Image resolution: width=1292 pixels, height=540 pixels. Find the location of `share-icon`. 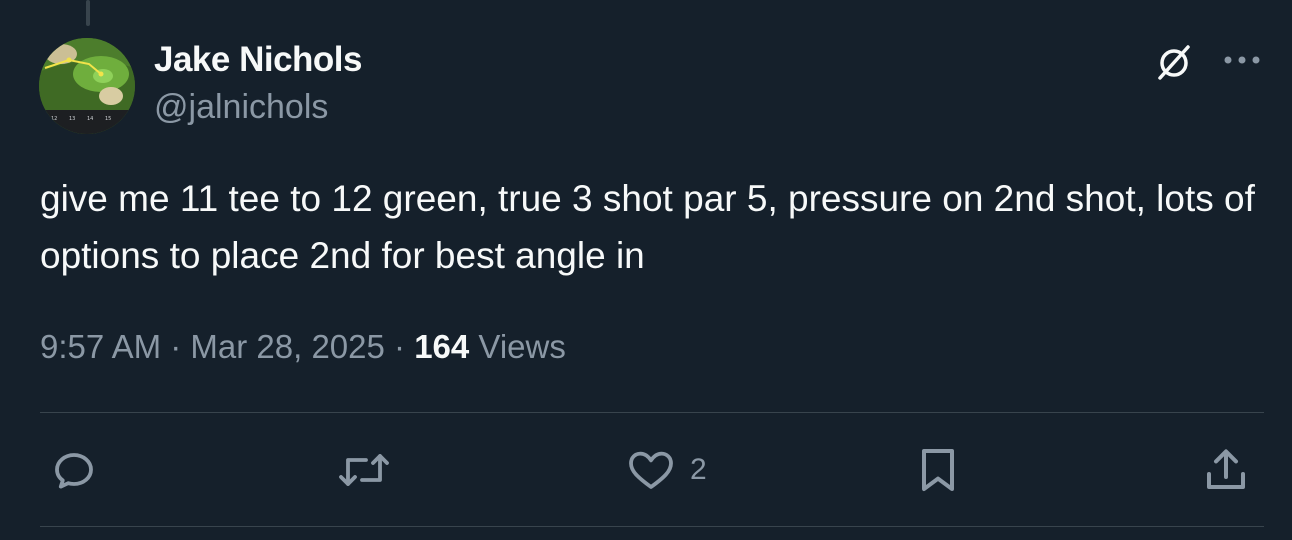

share-icon is located at coordinates (1226, 469).